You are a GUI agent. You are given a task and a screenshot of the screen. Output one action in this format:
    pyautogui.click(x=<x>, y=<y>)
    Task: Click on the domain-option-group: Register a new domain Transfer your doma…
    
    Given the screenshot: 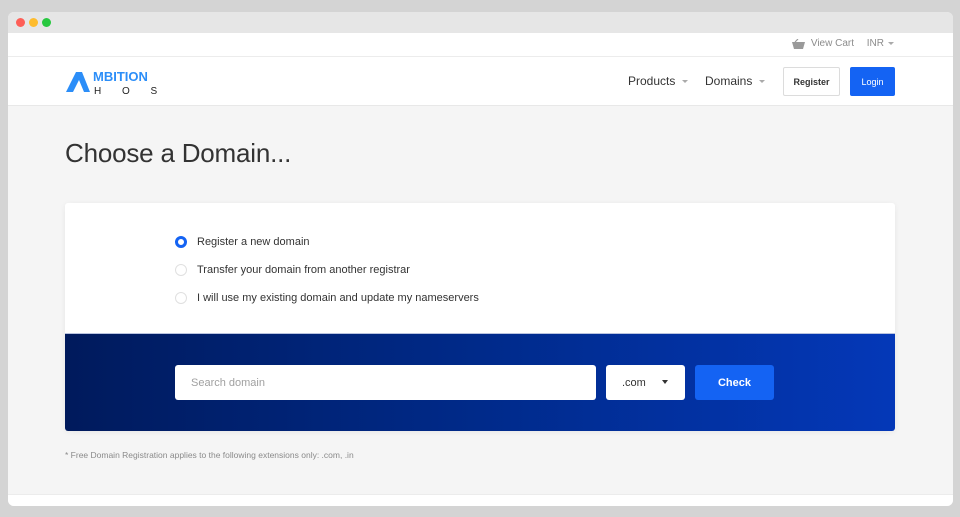 What is the action you would take?
    pyautogui.click(x=327, y=270)
    